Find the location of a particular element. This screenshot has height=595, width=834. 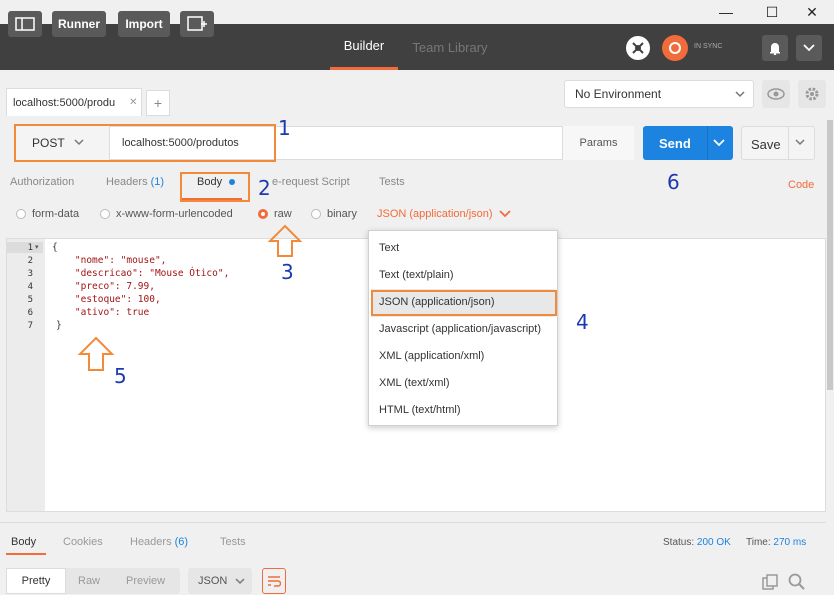

search-icon is located at coordinates (797, 582).